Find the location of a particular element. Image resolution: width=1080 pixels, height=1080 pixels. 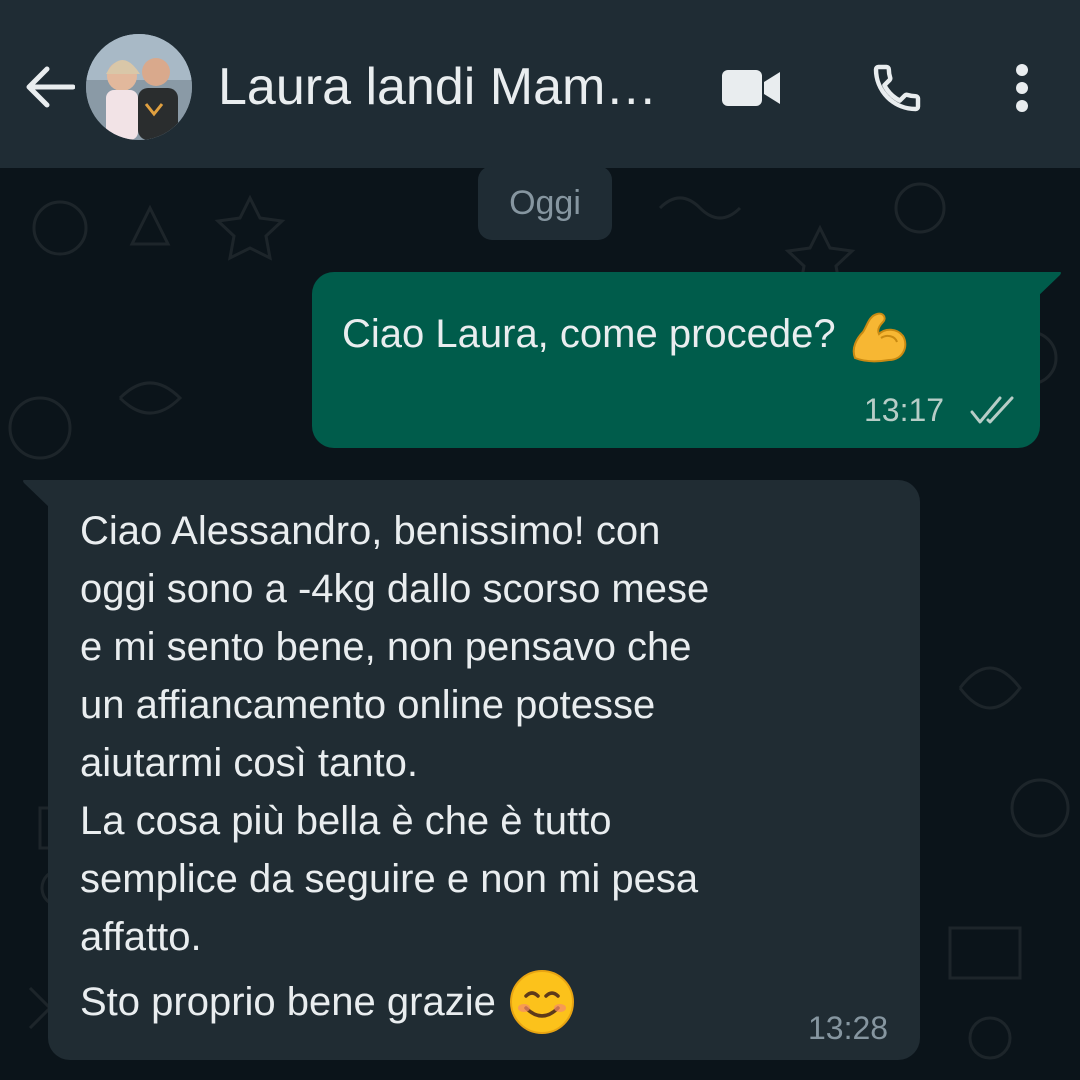

phone-icon is located at coordinates (897, 88).